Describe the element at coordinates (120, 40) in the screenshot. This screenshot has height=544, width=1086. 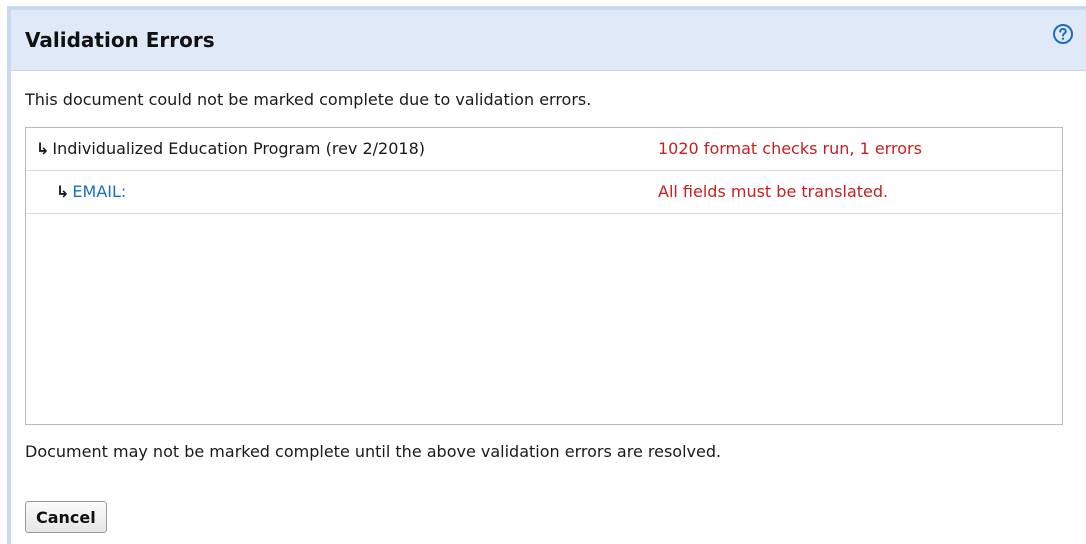
I see `dialog-title: Validation Errors` at that location.